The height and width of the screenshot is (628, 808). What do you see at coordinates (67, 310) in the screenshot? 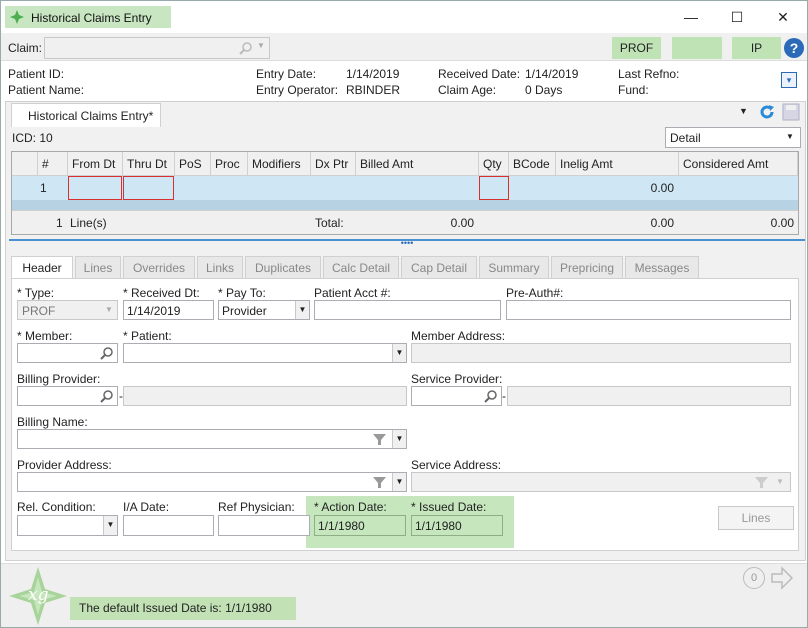
I see `type-select: PROF ▼` at bounding box center [67, 310].